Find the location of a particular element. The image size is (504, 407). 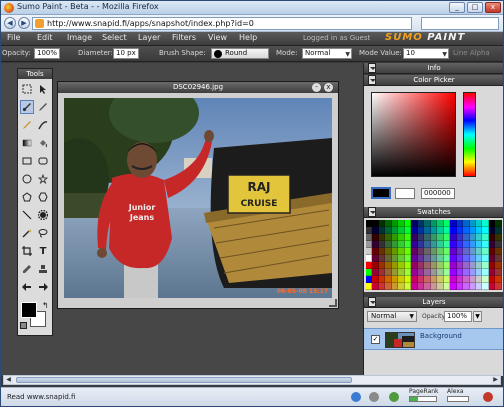

layers-header: Layers is located at coordinates (433, 302).